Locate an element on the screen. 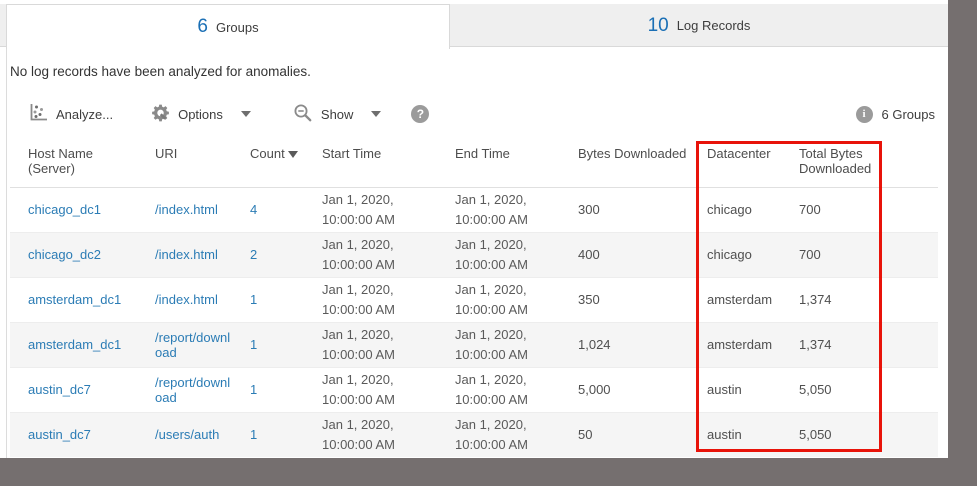  options-menu-button: Options is located at coordinates (201, 114).